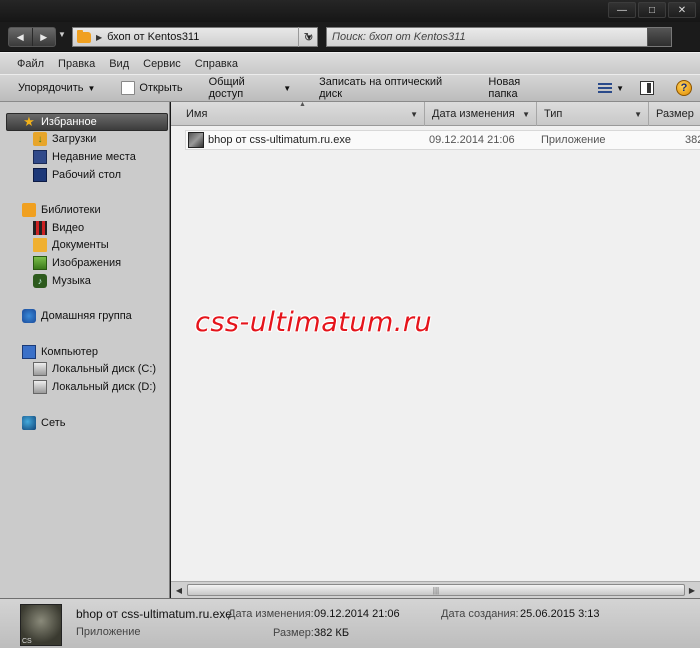 The height and width of the screenshot is (648, 700). I want to click on sidebar-item-label: Сеть, so click(53, 422).